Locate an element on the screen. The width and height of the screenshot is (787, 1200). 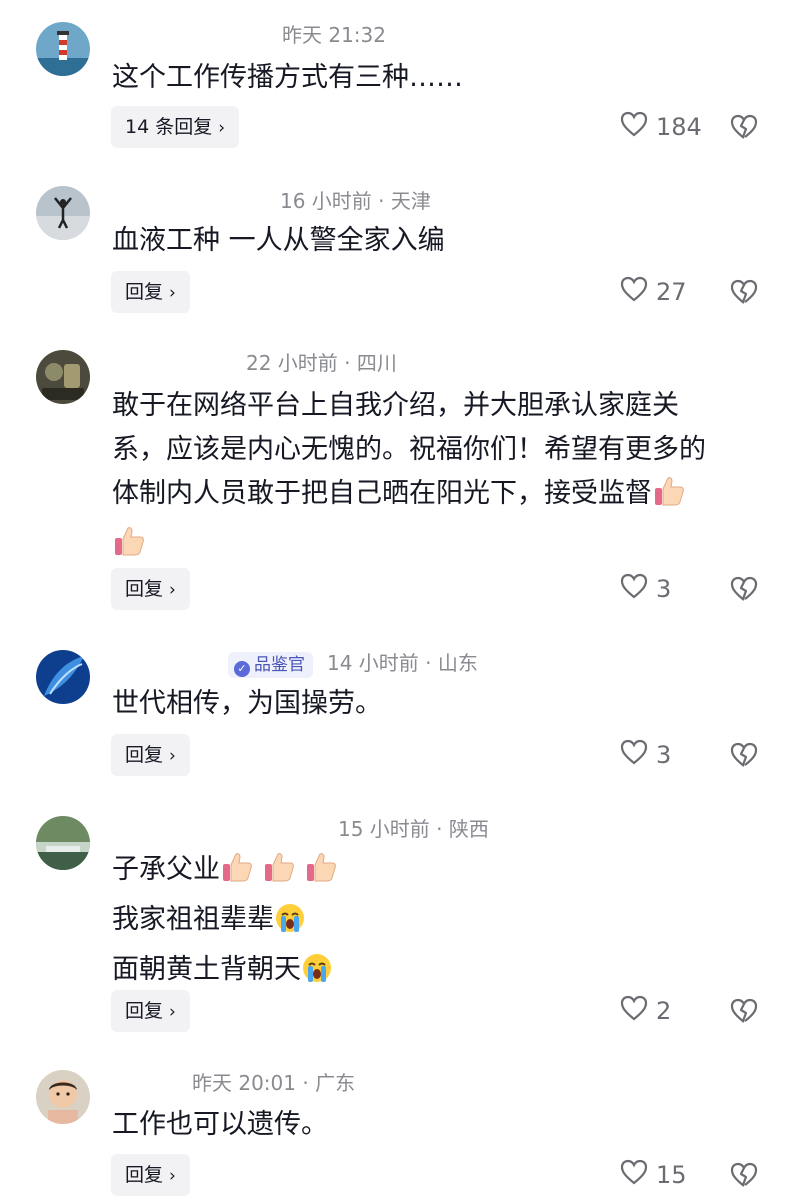
comment-time: 14 小时前 · 山东 is located at coordinates (402, 663).